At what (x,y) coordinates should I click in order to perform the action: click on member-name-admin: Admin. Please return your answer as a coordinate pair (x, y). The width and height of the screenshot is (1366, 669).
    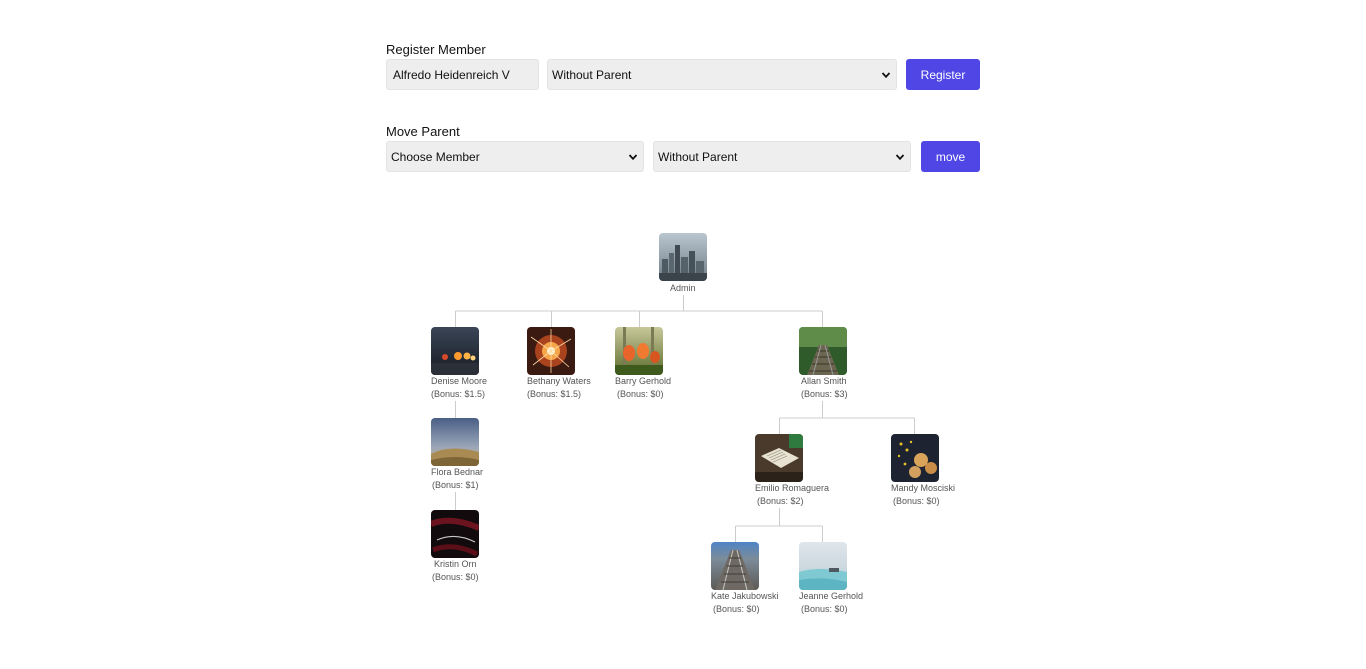
    Looking at the image, I should click on (683, 288).